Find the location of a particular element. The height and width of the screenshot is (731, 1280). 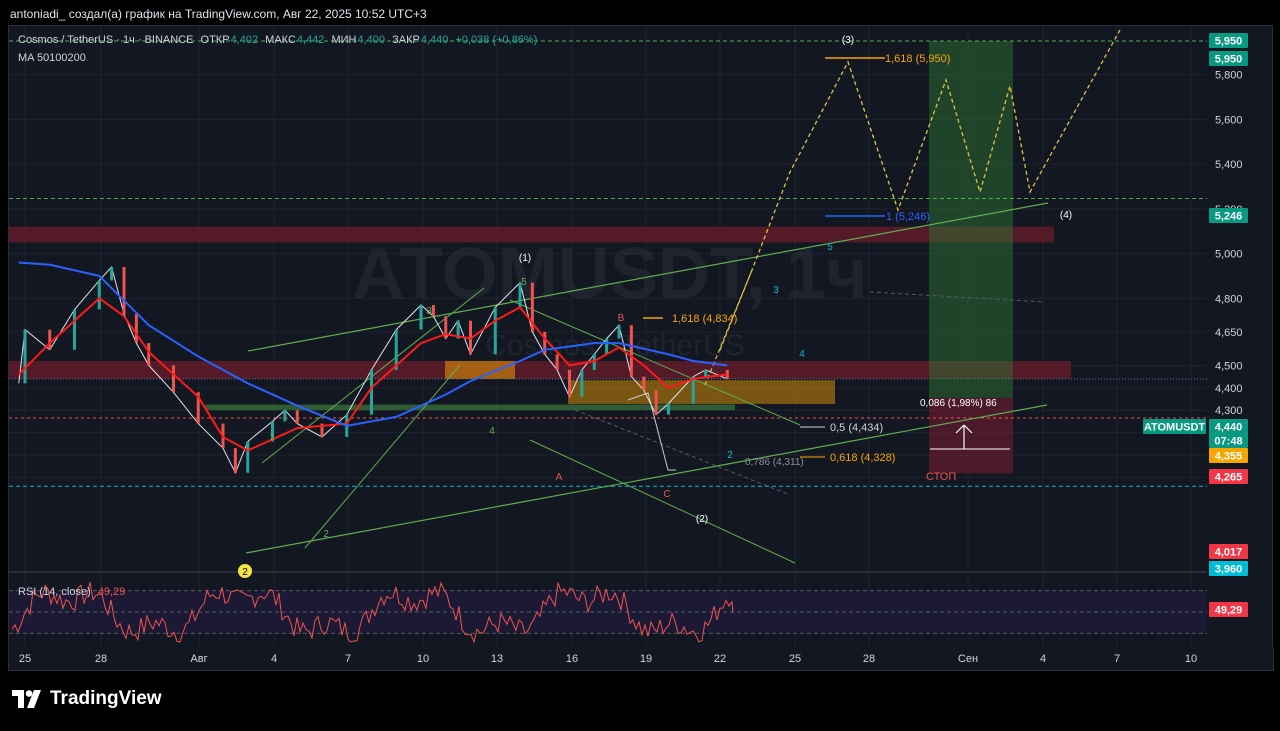

x-tick-label: 16 is located at coordinates (572, 659).